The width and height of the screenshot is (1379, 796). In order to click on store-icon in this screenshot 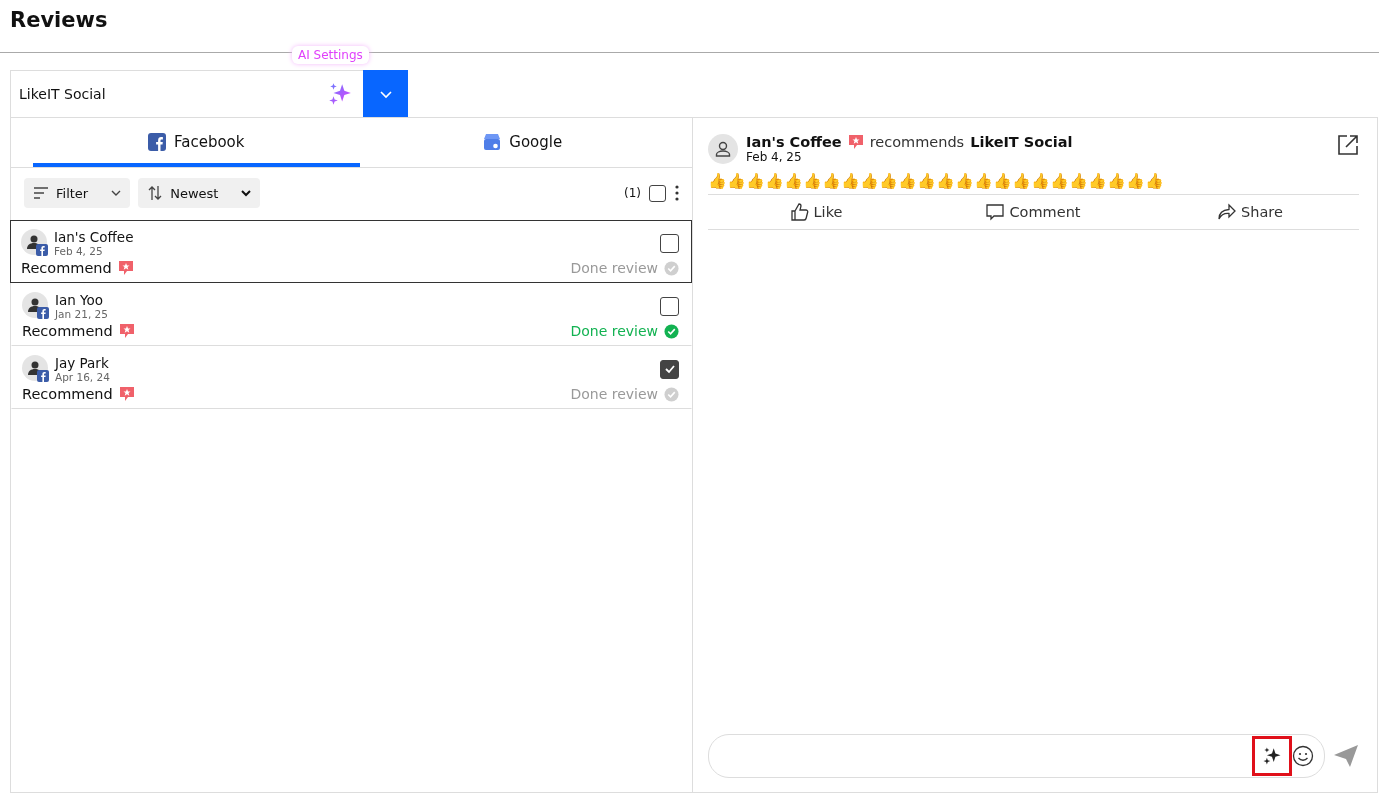, I will do `click(492, 142)`.